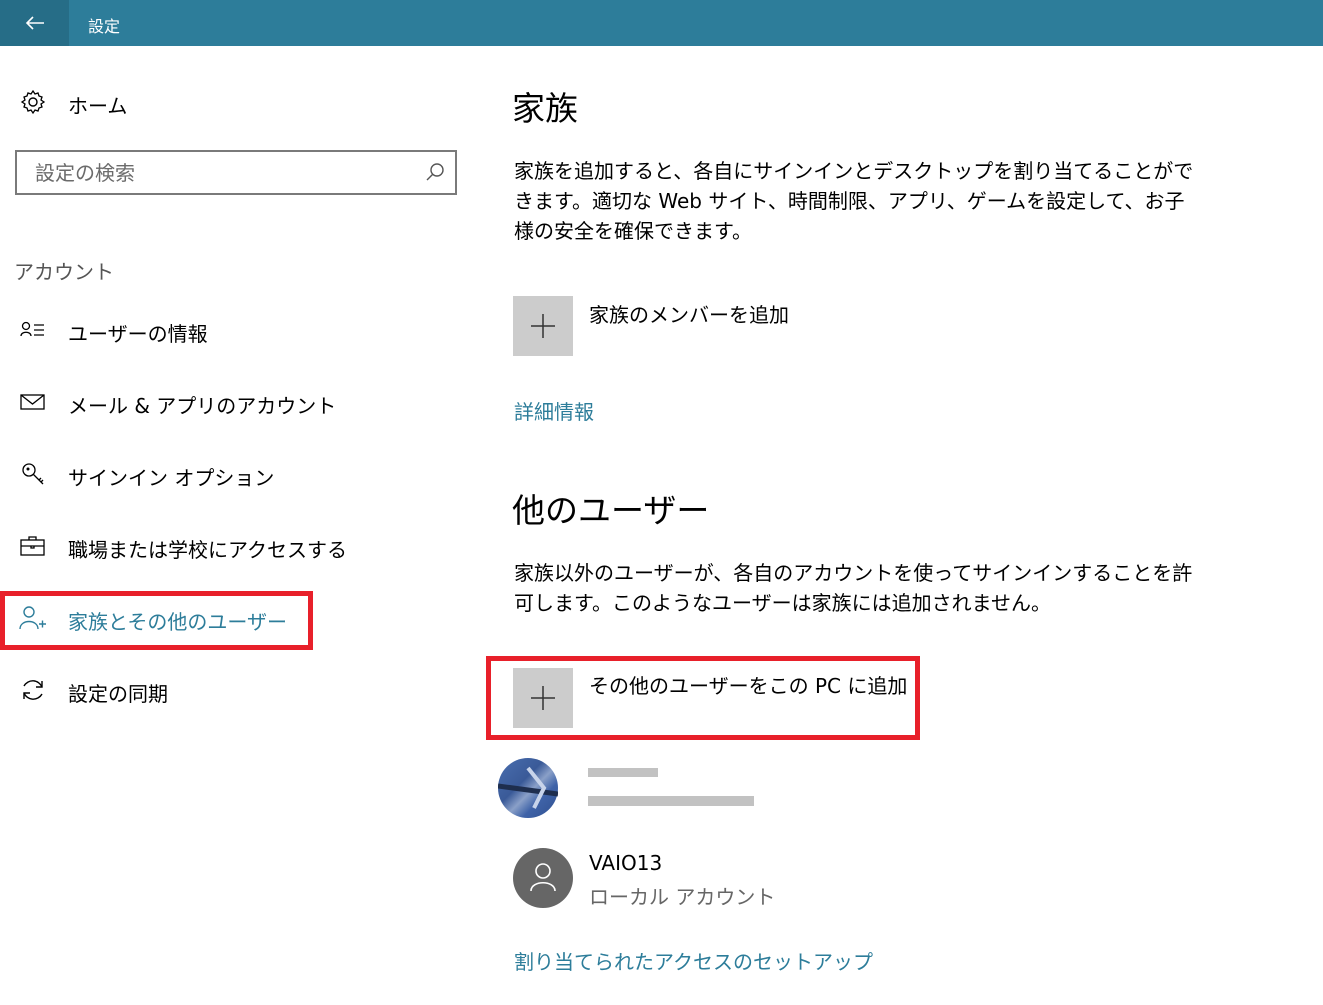 This screenshot has width=1323, height=1005. Describe the element at coordinates (230, 330) in the screenshot. I see `sidebar-item-user-info: ユーザーの情報` at that location.